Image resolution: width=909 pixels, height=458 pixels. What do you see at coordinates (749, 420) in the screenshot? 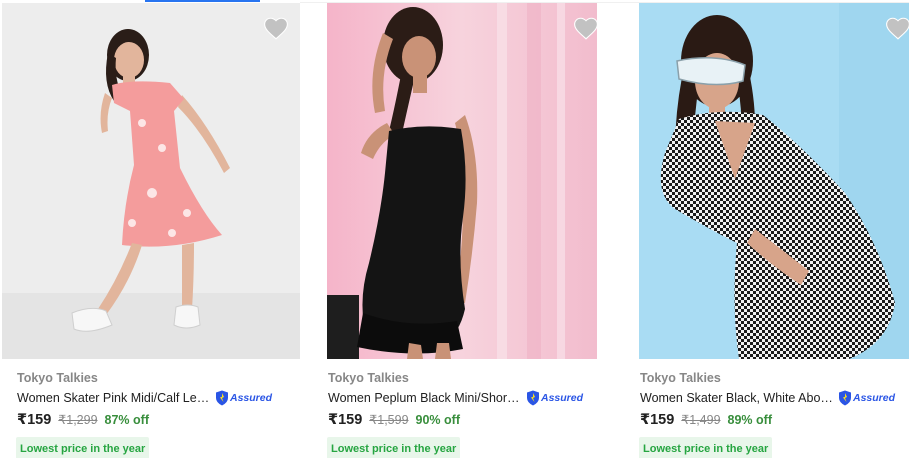
I see `discount-percent: 89% off` at bounding box center [749, 420].